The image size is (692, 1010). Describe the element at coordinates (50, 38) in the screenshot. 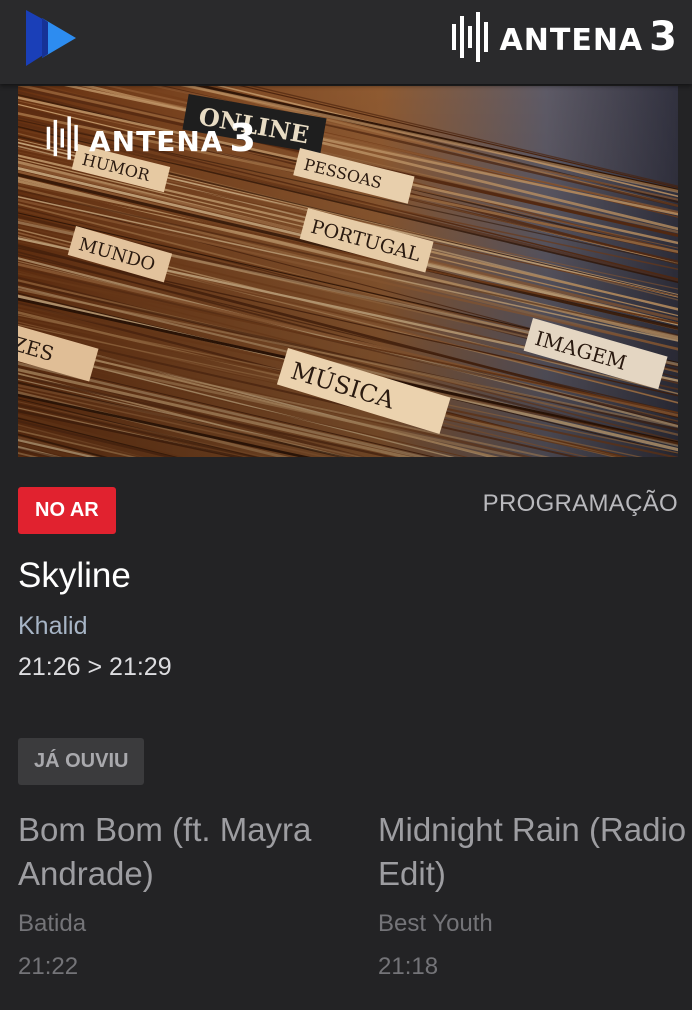

I see `play-logo-icon` at that location.